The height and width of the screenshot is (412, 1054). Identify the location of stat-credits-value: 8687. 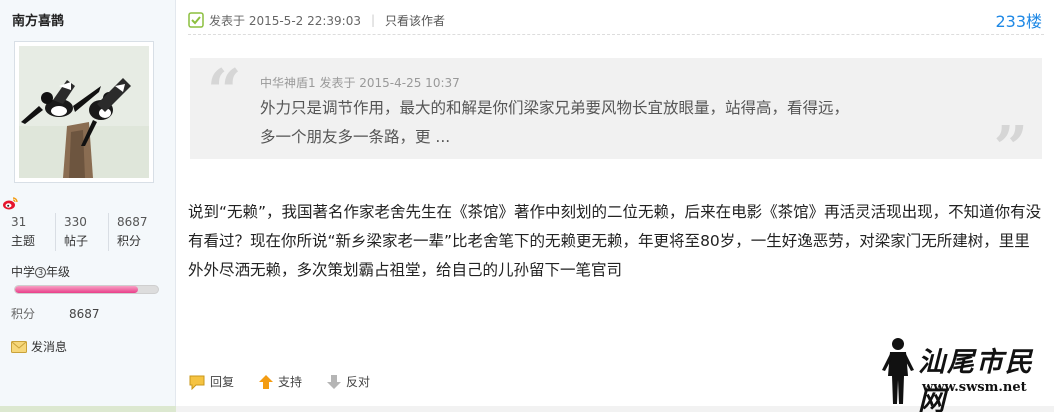
(132, 222).